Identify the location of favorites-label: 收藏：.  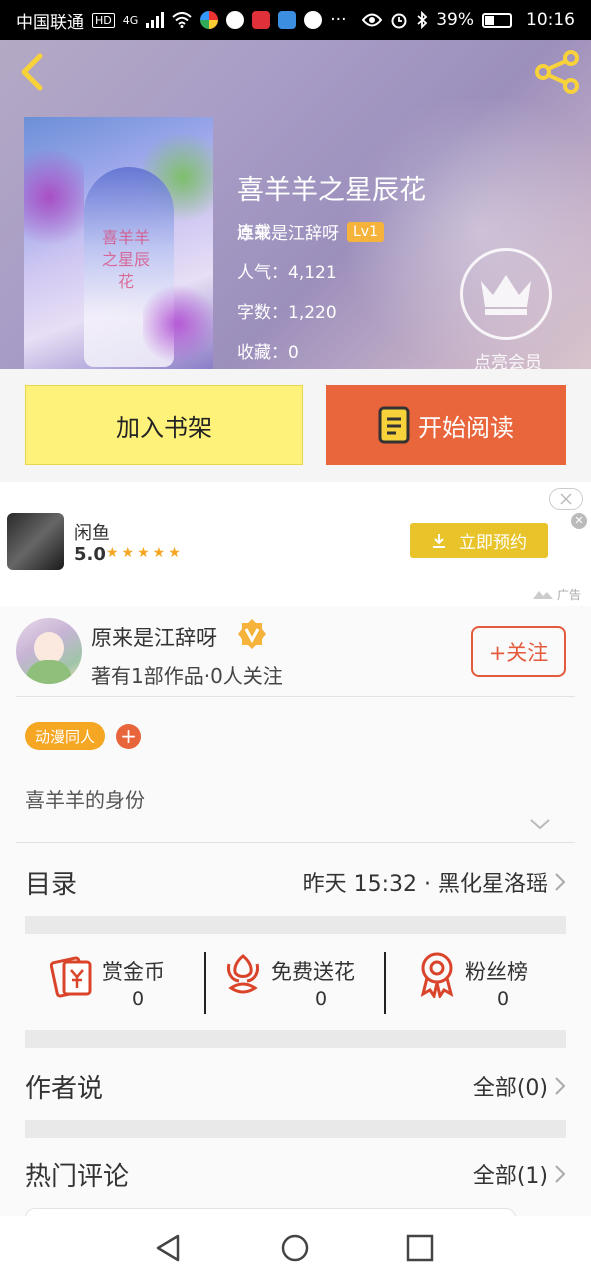
(262, 353).